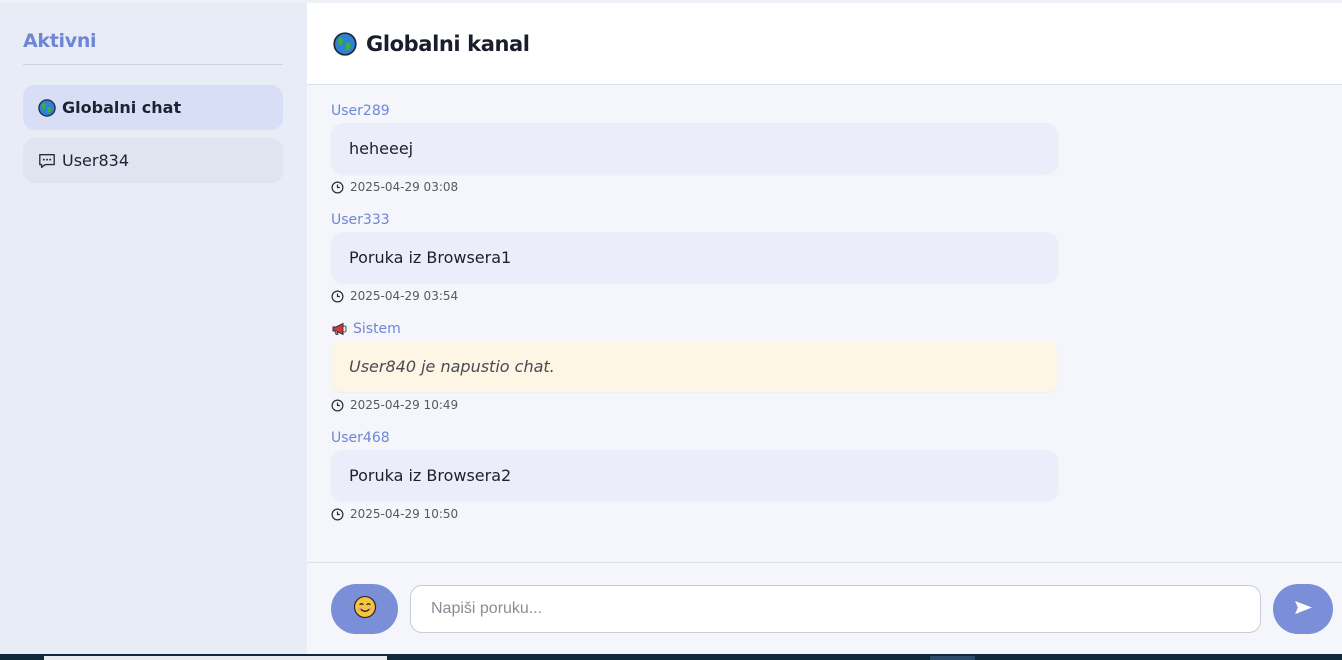 The height and width of the screenshot is (660, 1342). I want to click on system-message-bubble: User840 je napustio chat., so click(694, 366).